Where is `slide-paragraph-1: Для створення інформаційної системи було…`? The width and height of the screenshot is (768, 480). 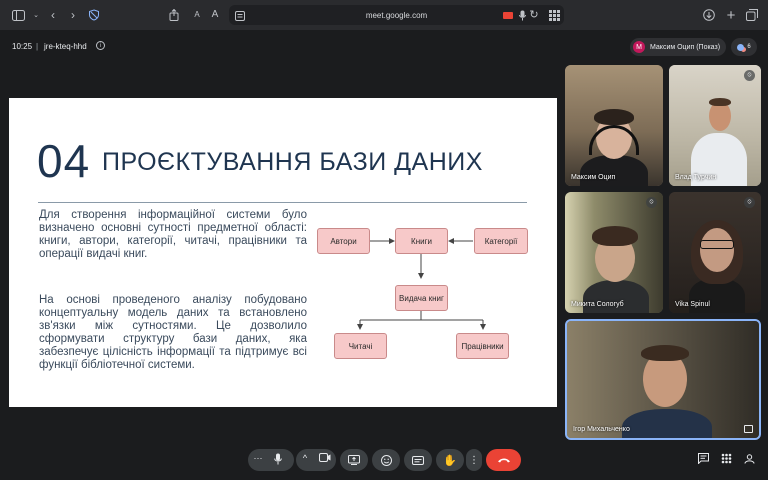
slide-paragraph-1: Для створення інформаційної системи було… is located at coordinates (173, 234).